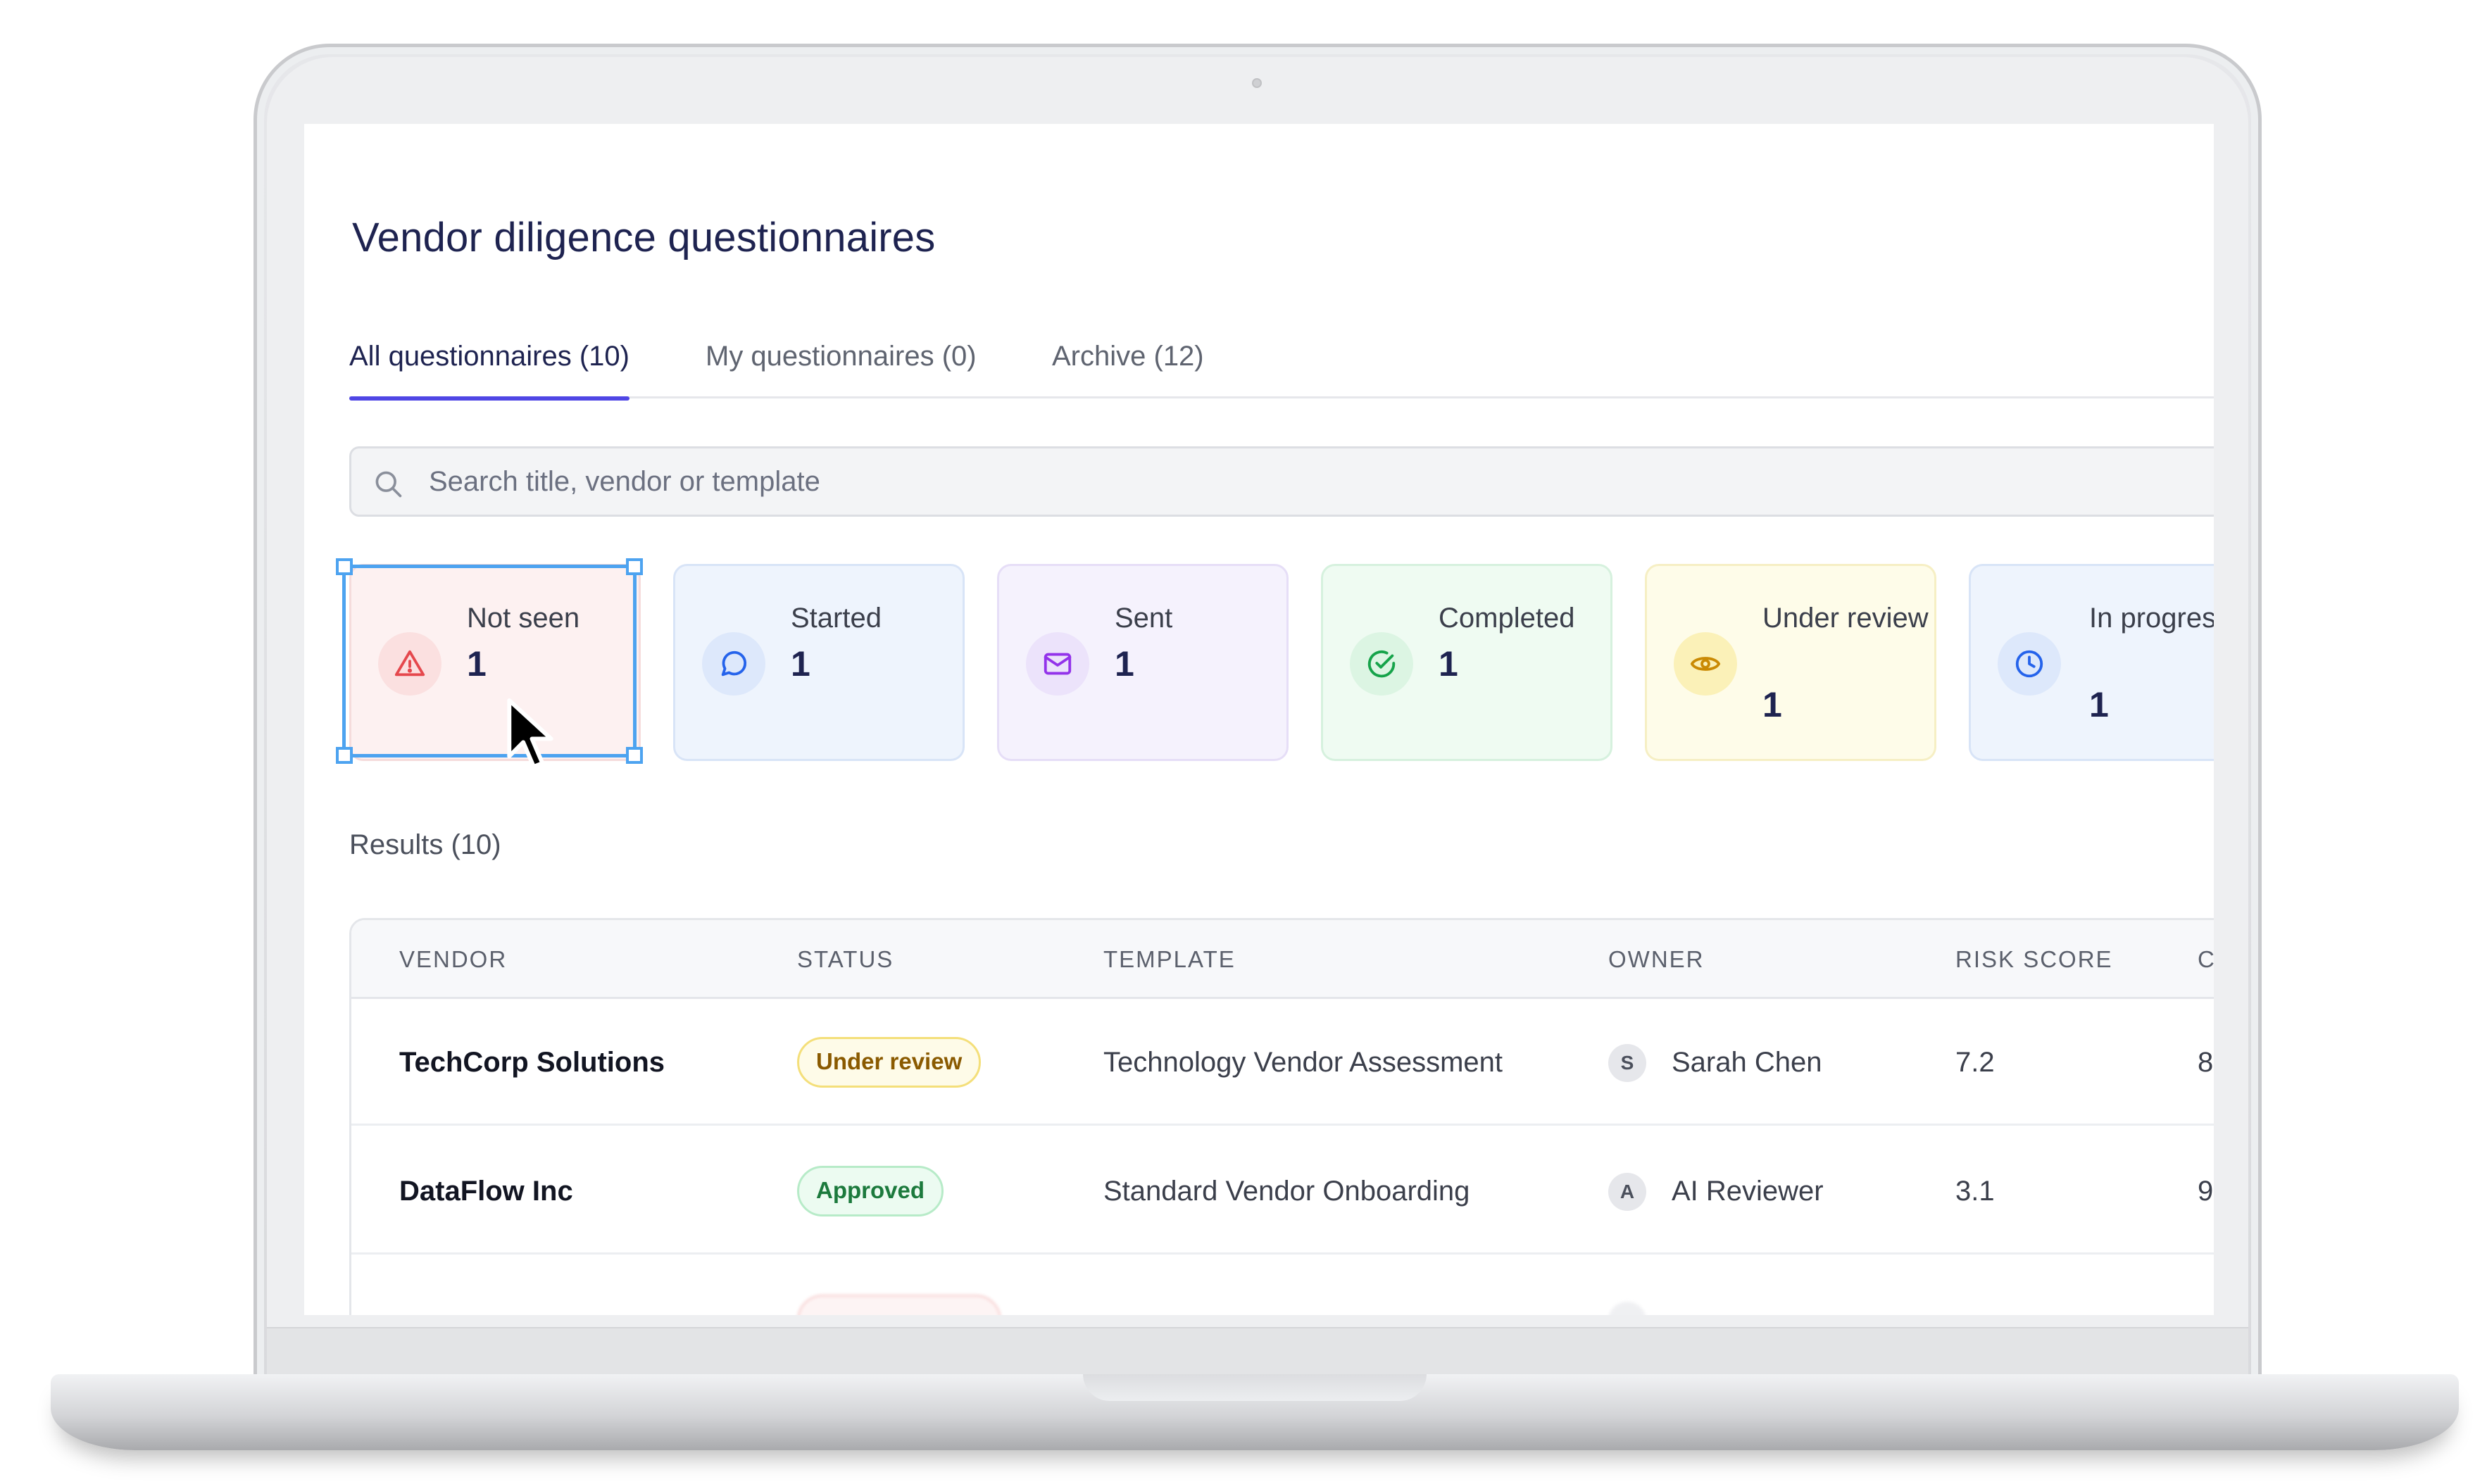  What do you see at coordinates (1845, 618) in the screenshot?
I see `status-card-label: Under review` at bounding box center [1845, 618].